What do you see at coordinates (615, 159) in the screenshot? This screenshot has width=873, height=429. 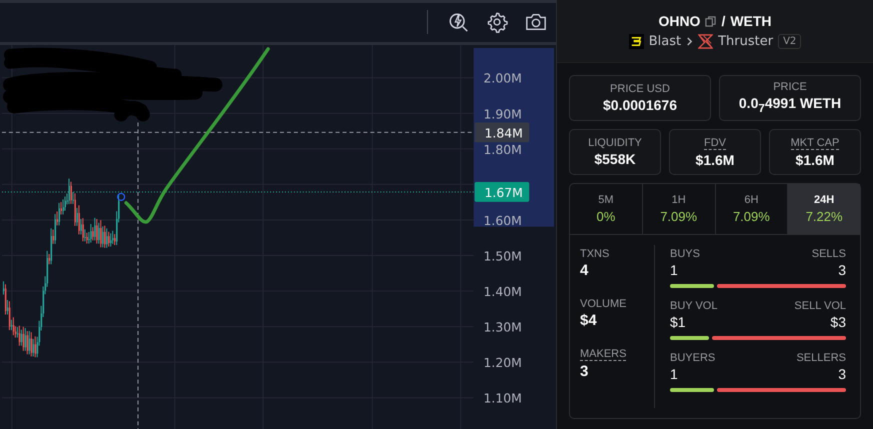 I see `card-value: $558K` at bounding box center [615, 159].